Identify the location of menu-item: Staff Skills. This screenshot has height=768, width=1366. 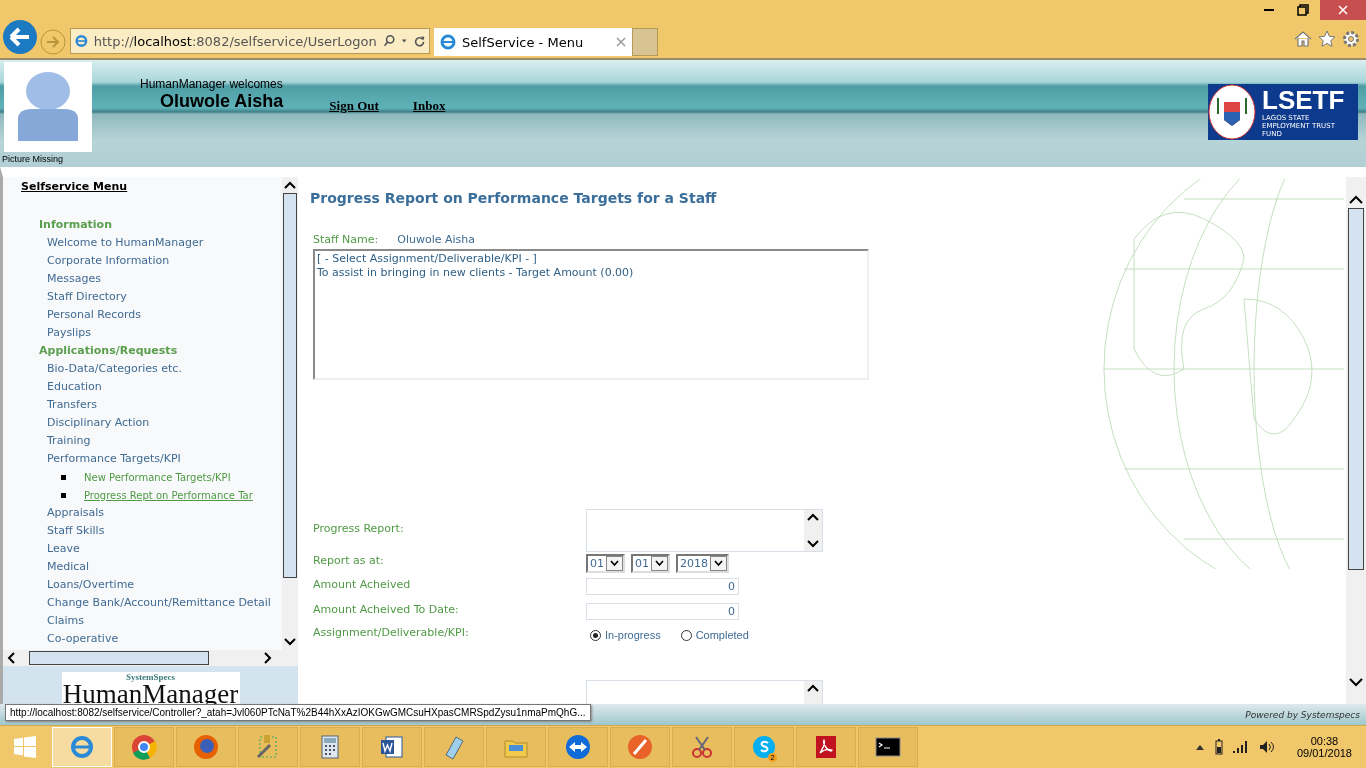
(164, 531).